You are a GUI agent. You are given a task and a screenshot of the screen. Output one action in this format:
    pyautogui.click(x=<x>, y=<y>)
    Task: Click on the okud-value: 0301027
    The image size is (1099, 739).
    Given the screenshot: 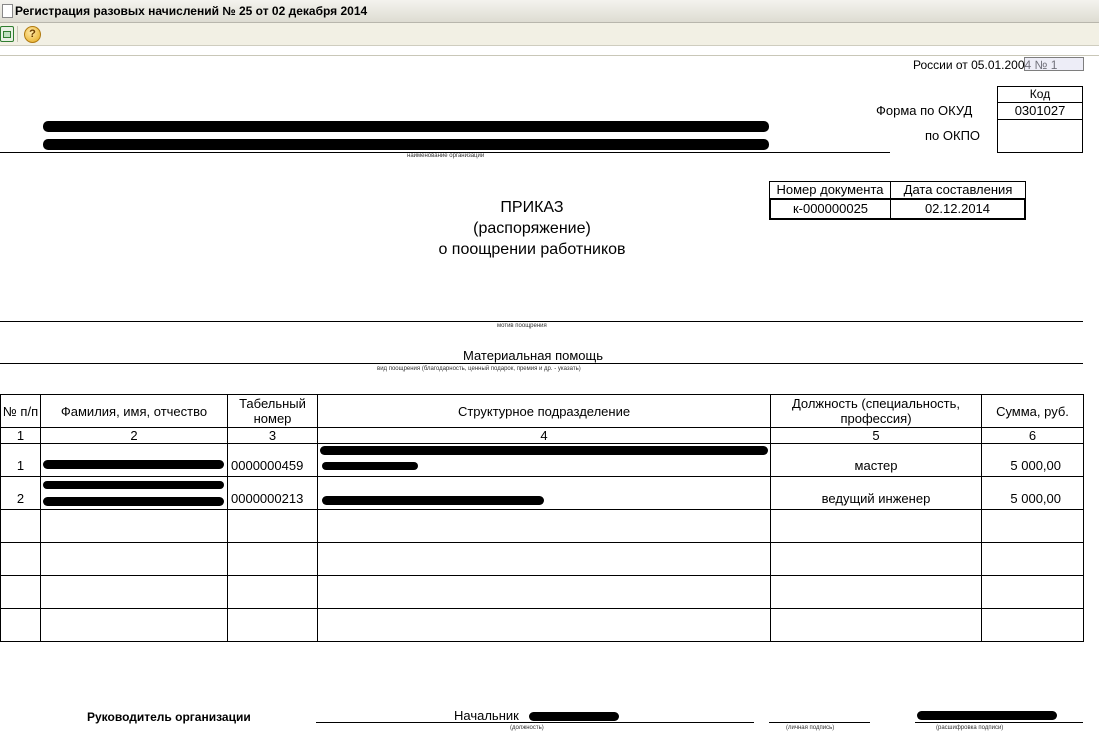 What is the action you would take?
    pyautogui.click(x=1040, y=110)
    